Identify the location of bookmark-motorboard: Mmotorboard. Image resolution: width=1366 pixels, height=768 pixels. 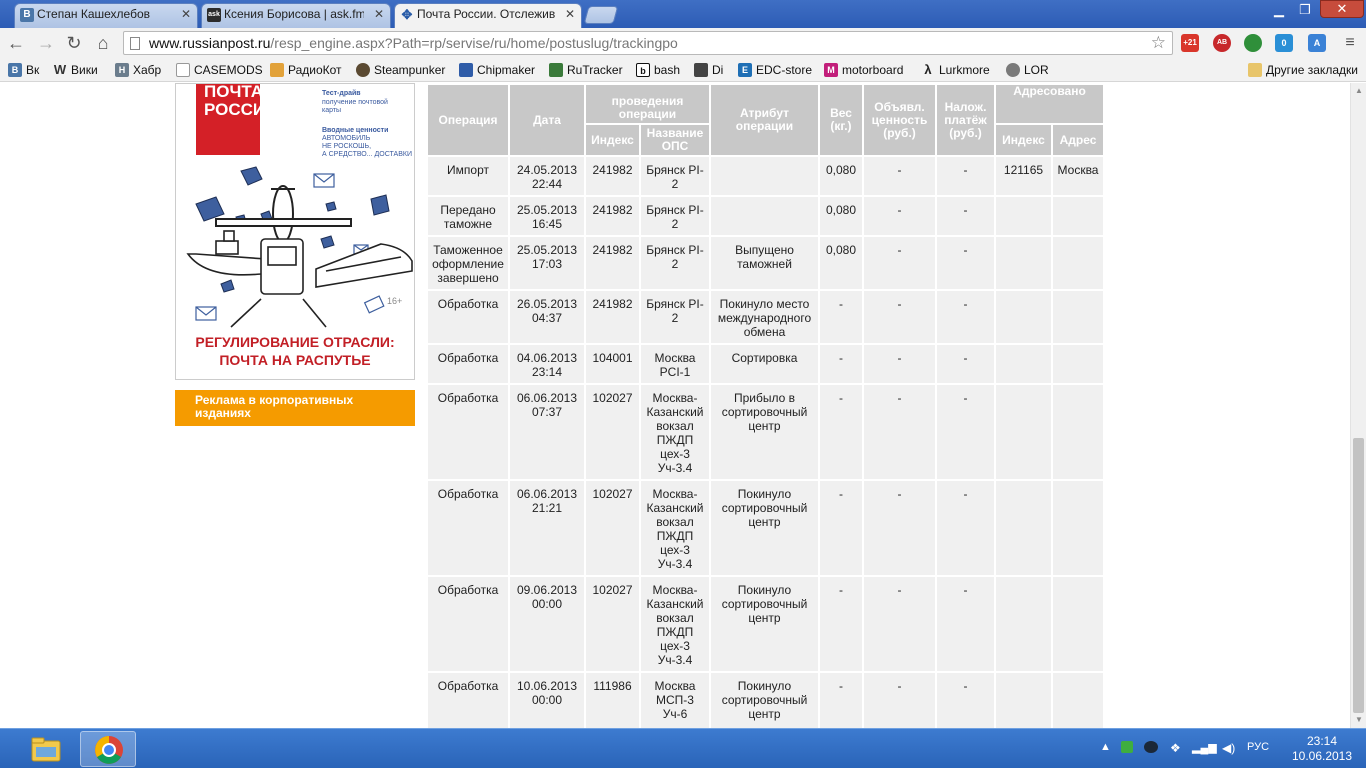
(863, 70).